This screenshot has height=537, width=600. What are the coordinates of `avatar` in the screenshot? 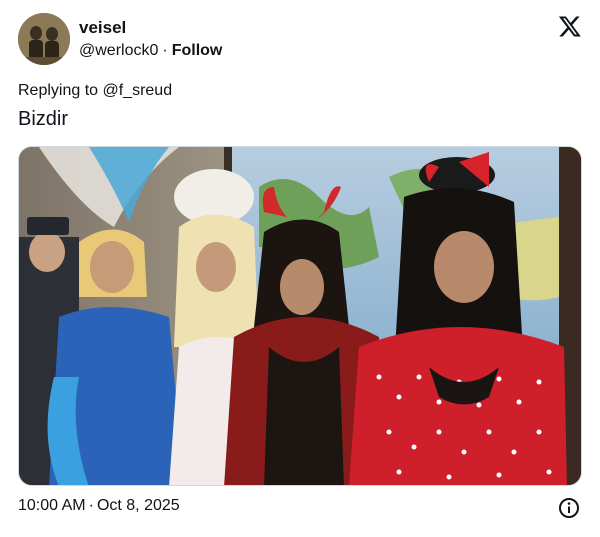 It's located at (44, 39).